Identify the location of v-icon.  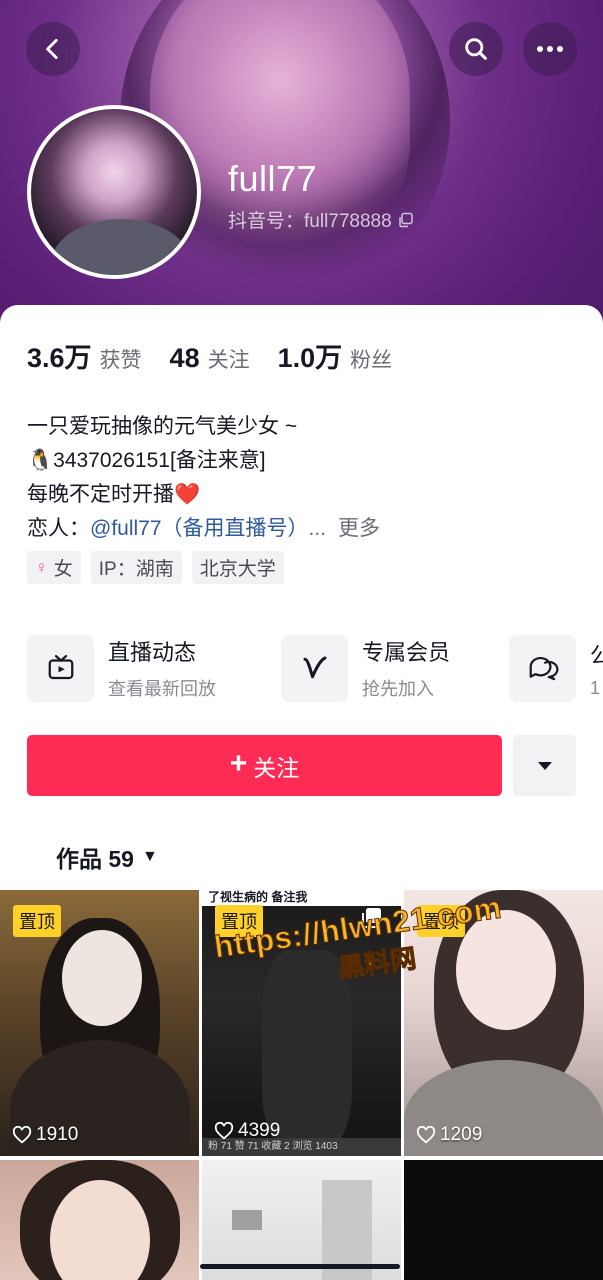
(314, 667).